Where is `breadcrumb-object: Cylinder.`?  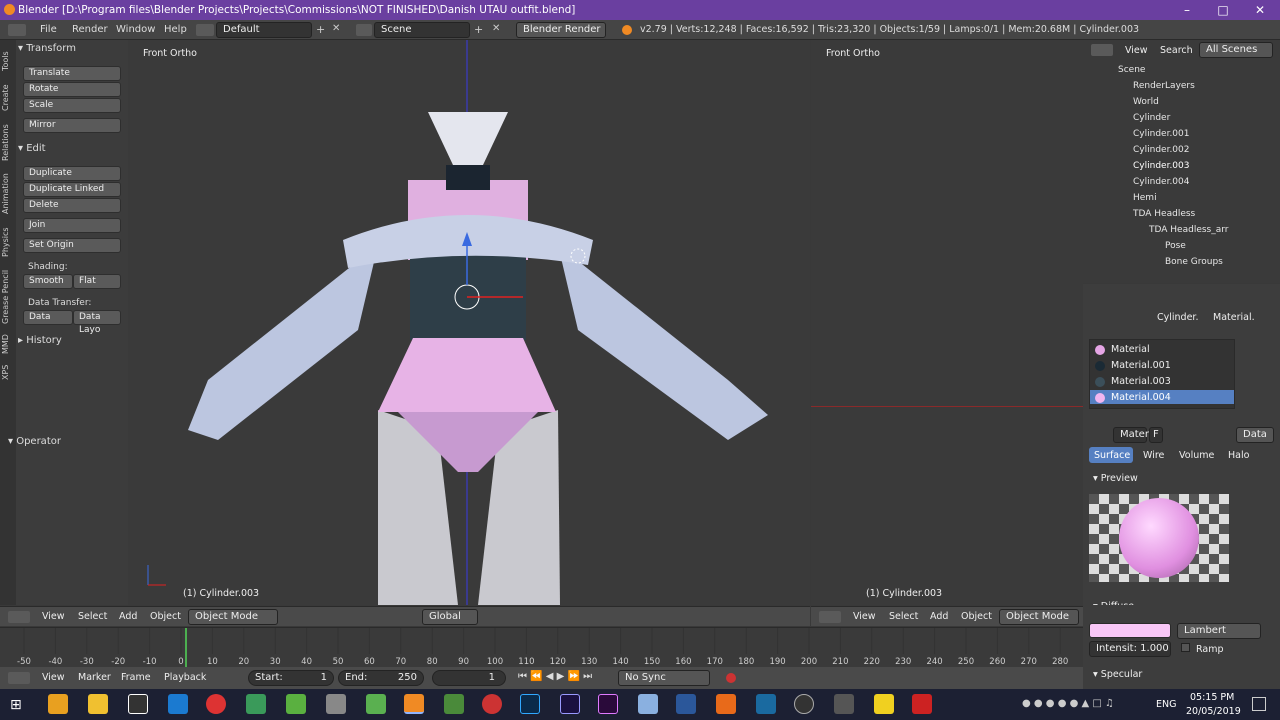 breadcrumb-object: Cylinder. is located at coordinates (1177, 317).